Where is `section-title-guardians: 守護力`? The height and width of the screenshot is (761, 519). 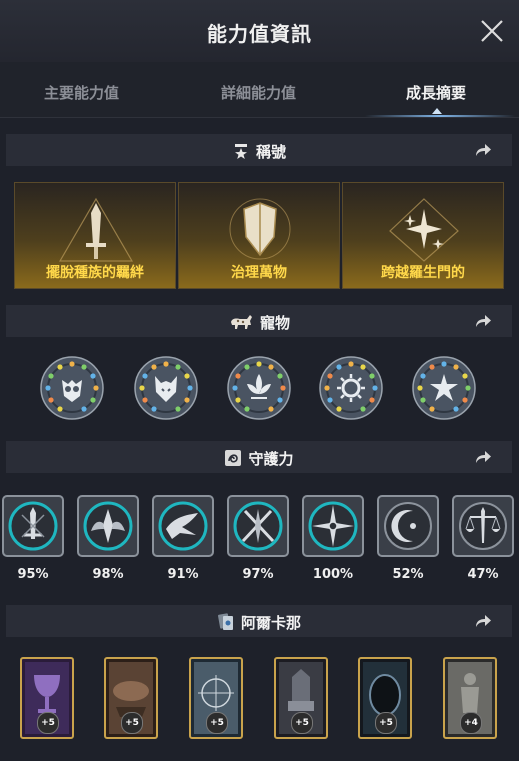 section-title-guardians: 守護力 is located at coordinates (271, 459).